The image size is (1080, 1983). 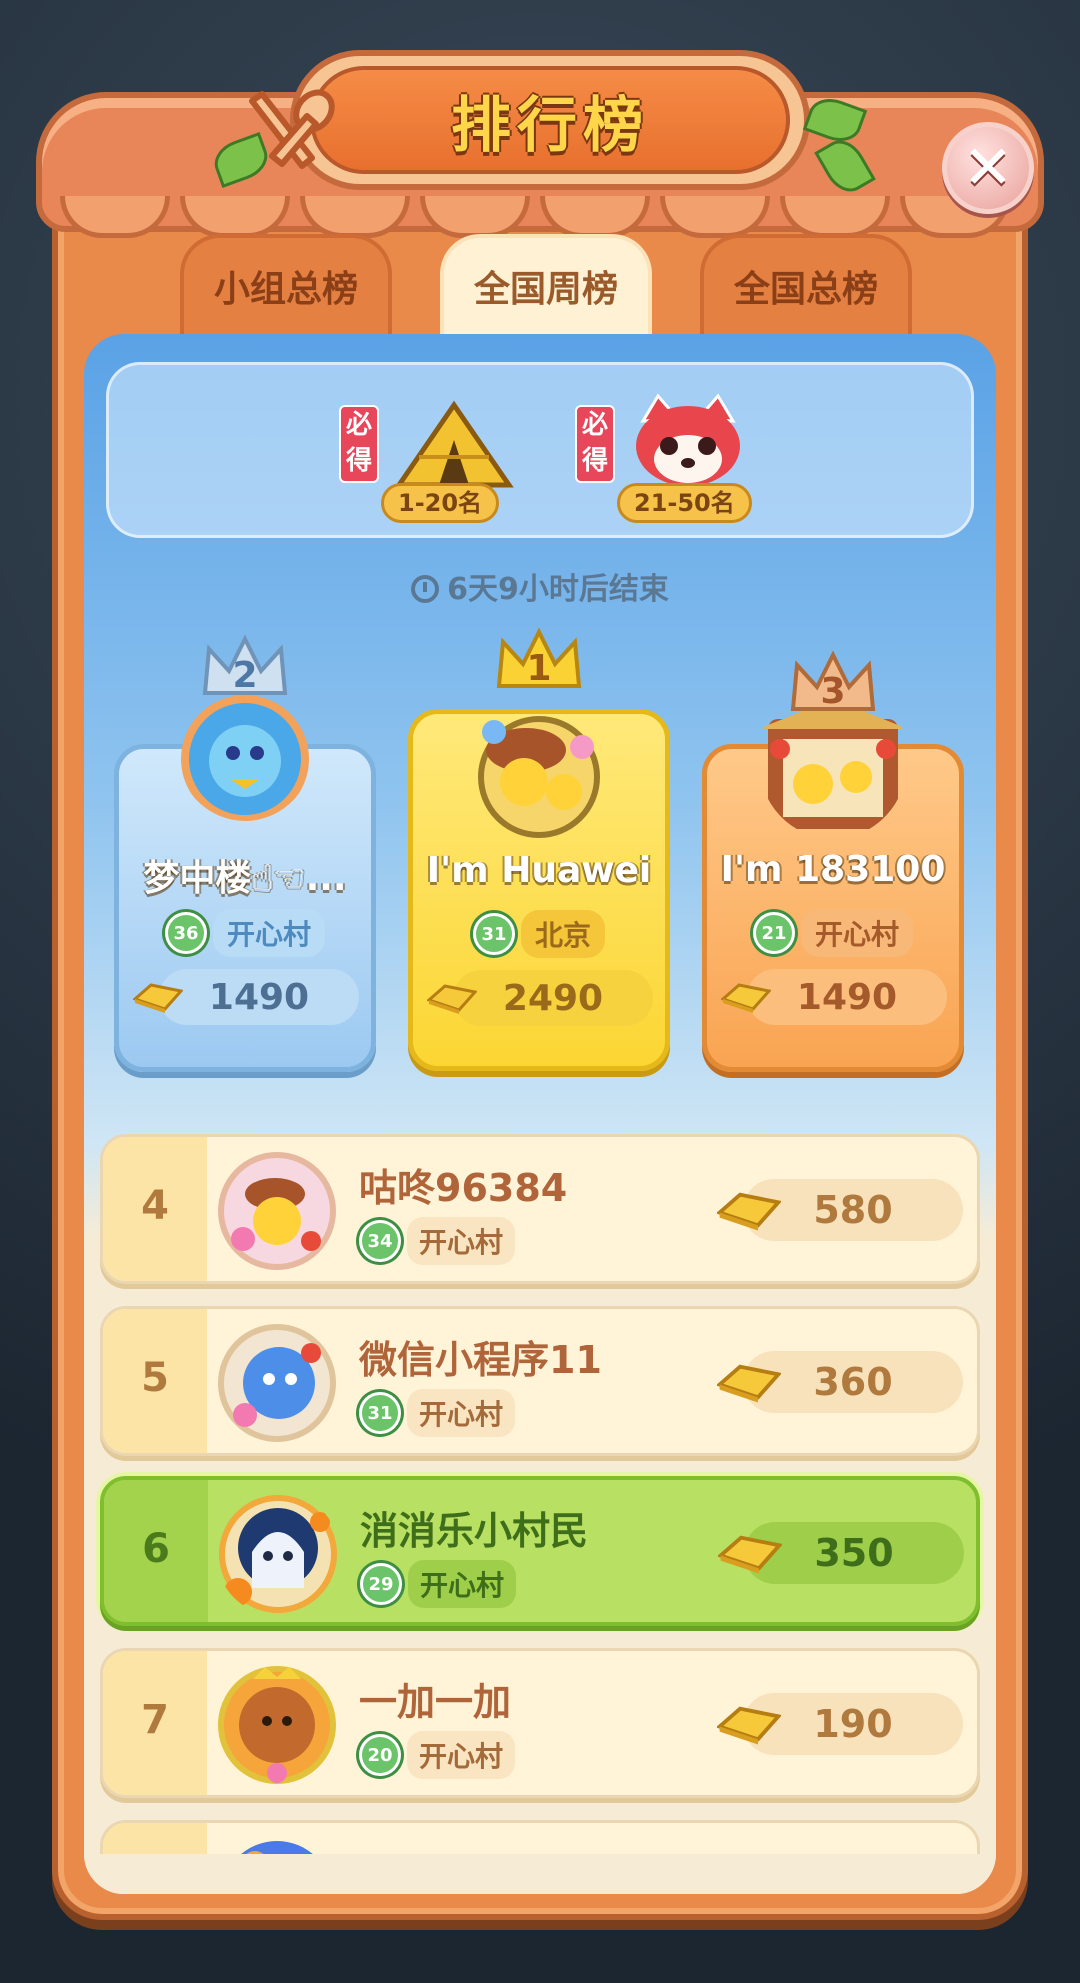 I want to click on list-bottom-edge, so click(x=540, y=1874).